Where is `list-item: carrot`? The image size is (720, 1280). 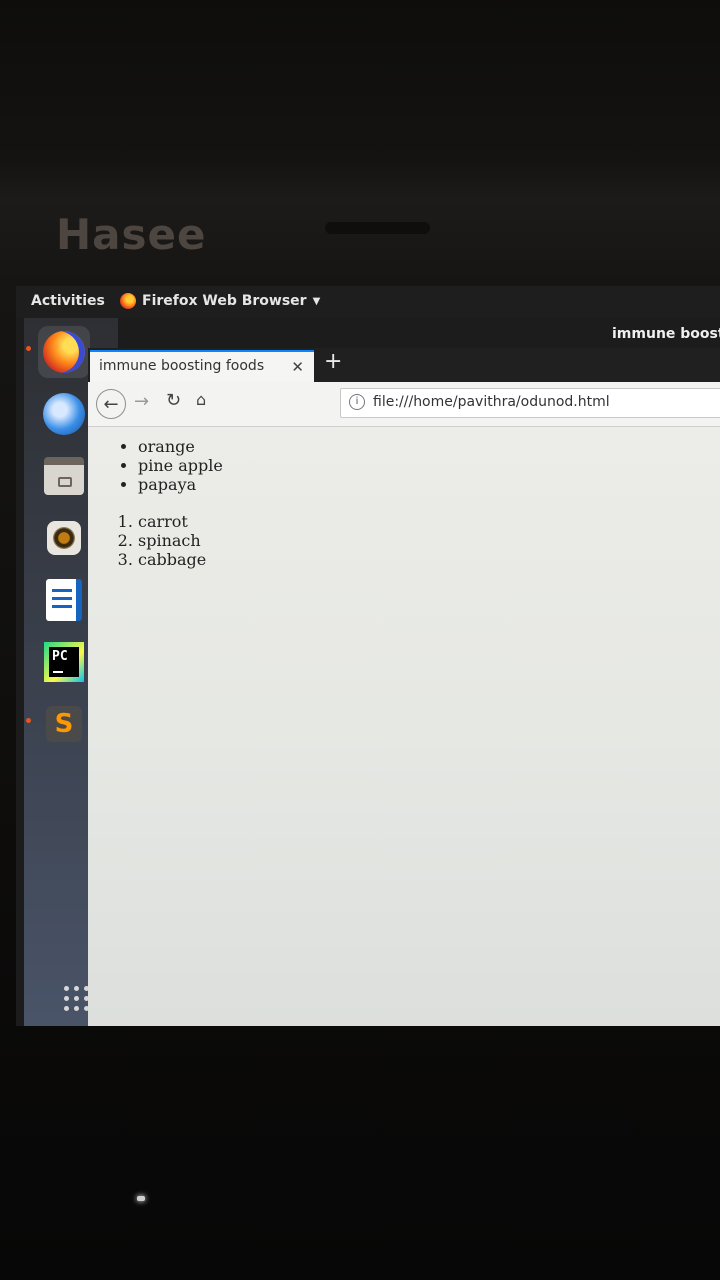 list-item: carrot is located at coordinates (172, 521).